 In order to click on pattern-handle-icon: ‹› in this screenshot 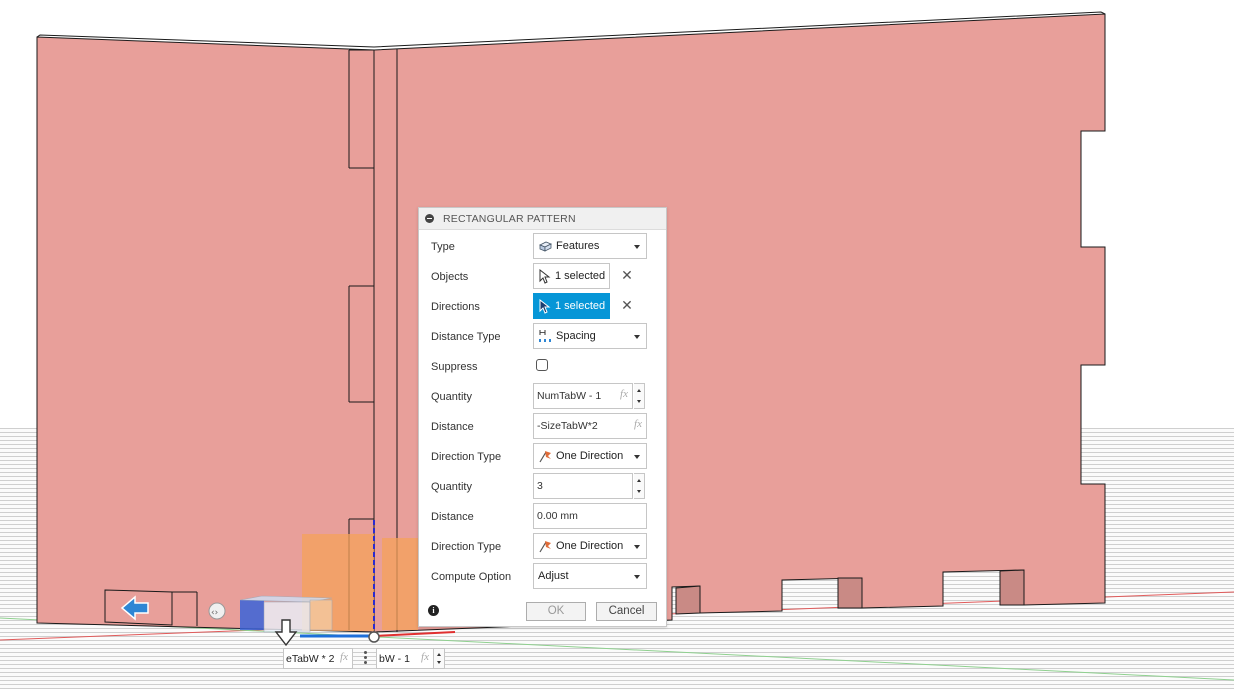, I will do `click(217, 611)`.